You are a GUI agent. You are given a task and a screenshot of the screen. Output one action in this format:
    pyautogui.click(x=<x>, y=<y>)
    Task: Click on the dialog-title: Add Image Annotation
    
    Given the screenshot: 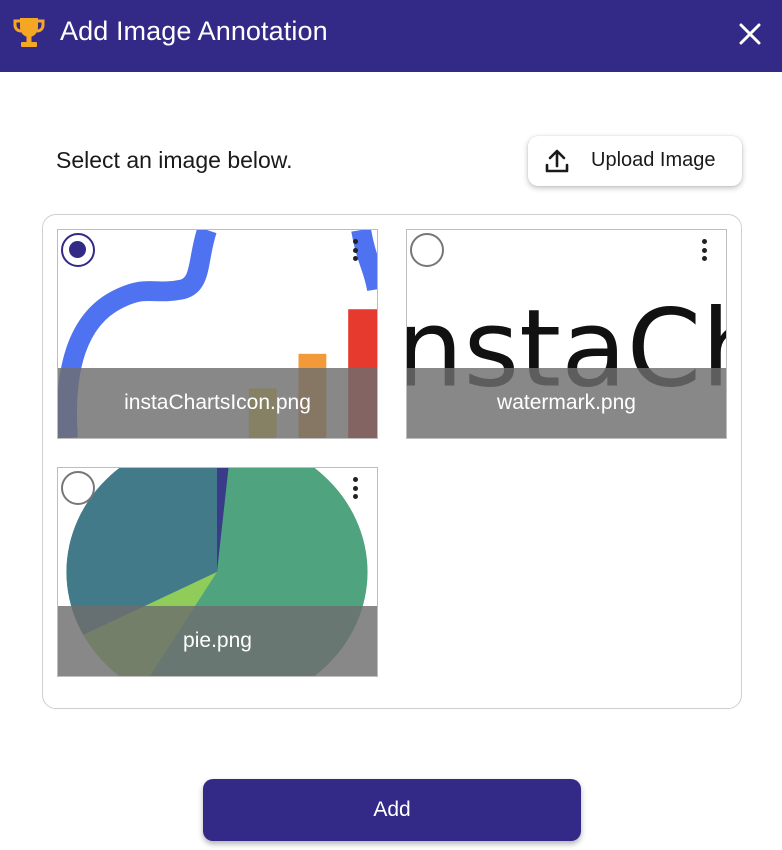 What is the action you would take?
    pyautogui.click(x=194, y=31)
    